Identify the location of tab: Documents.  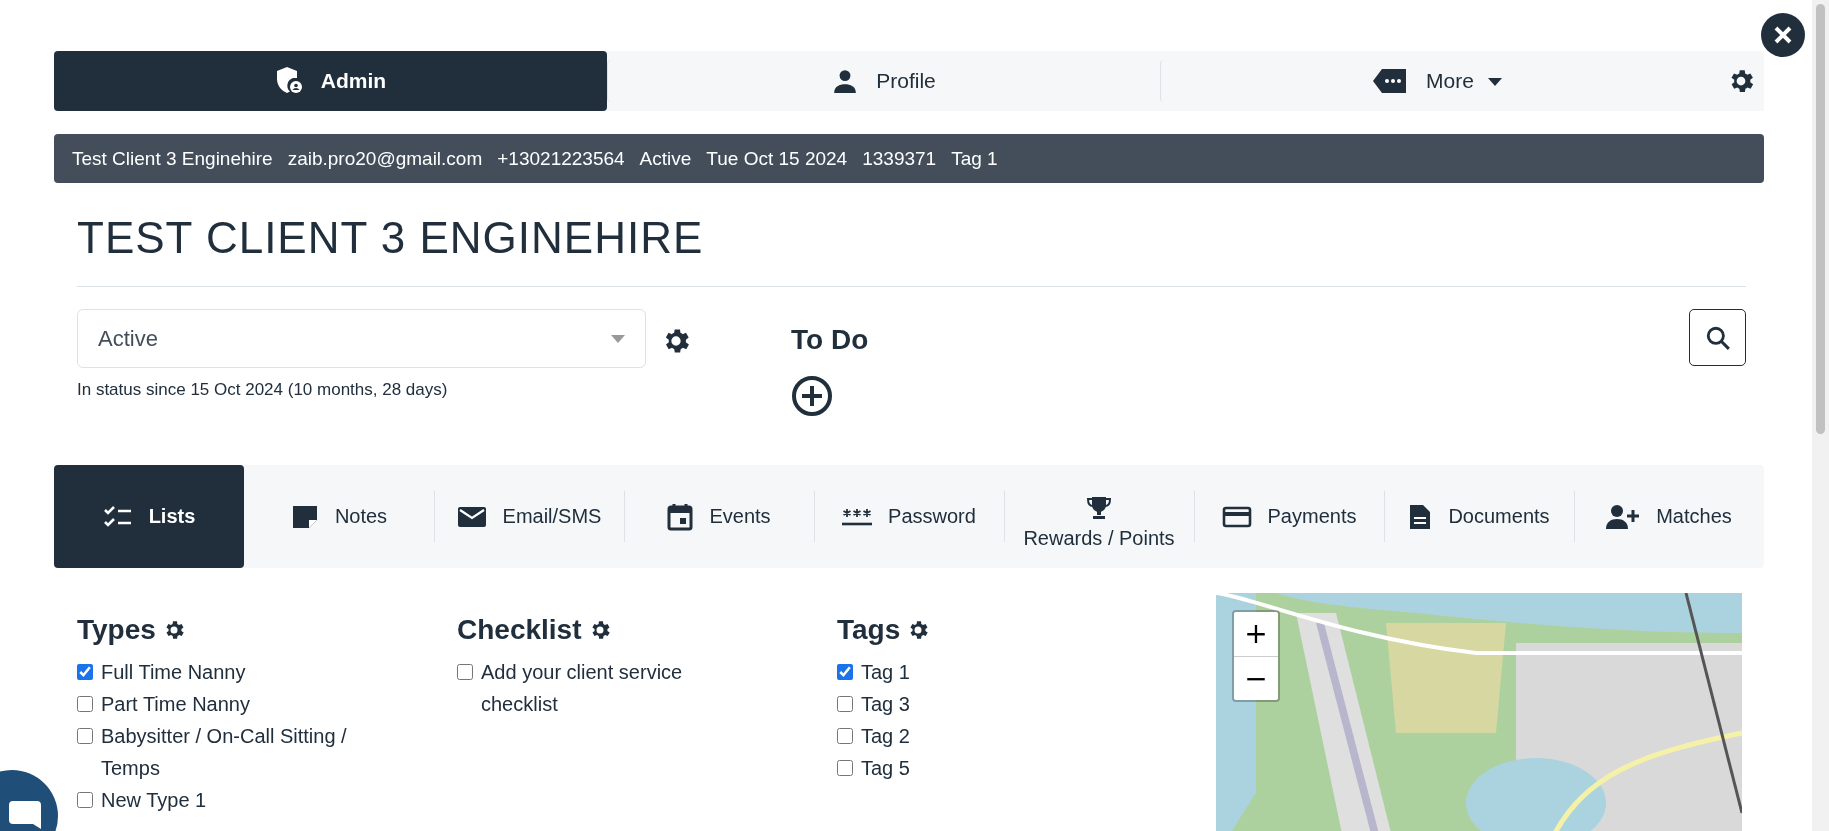
(1479, 516).